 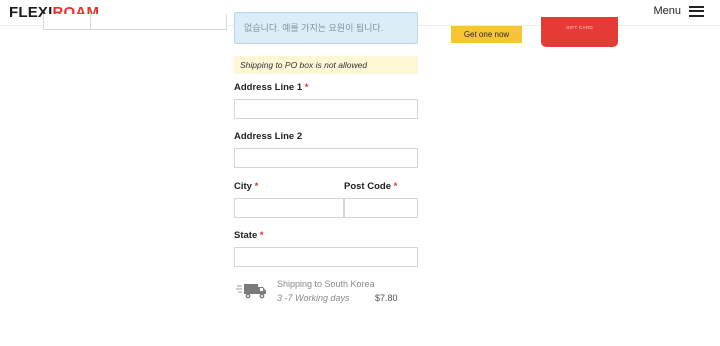 What do you see at coordinates (251, 291) in the screenshot?
I see `delivery-truck-icon` at bounding box center [251, 291].